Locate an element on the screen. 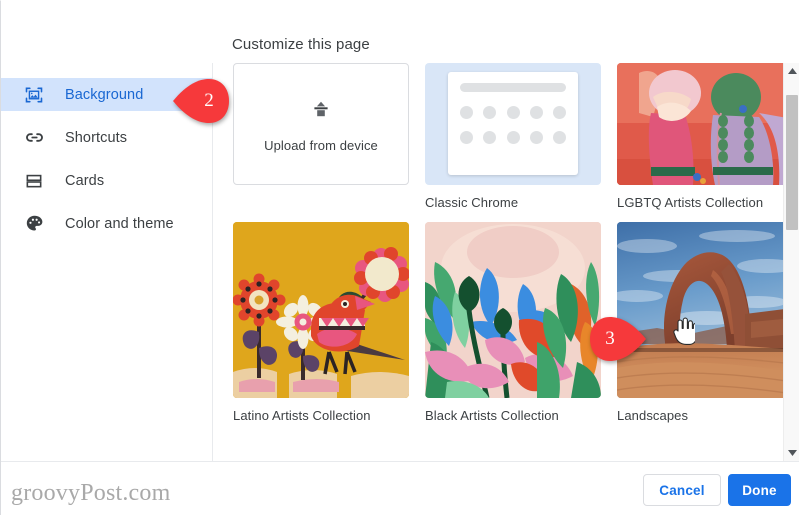  image-icon is located at coordinates (34, 95).